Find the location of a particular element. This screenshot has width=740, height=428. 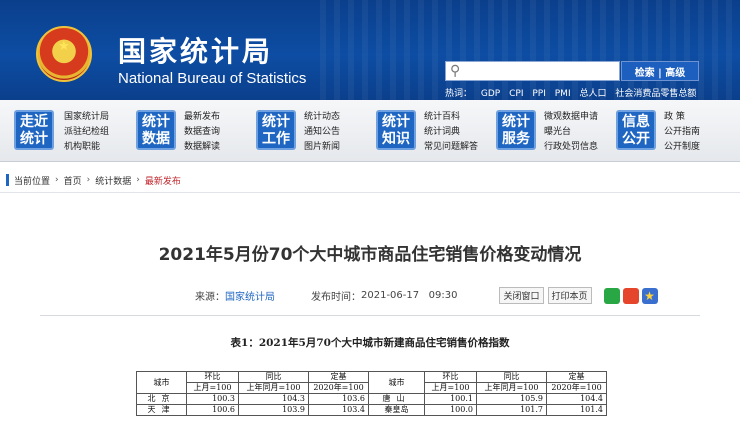

site-title-chinese: 国家统计局 is located at coordinates (195, 50).